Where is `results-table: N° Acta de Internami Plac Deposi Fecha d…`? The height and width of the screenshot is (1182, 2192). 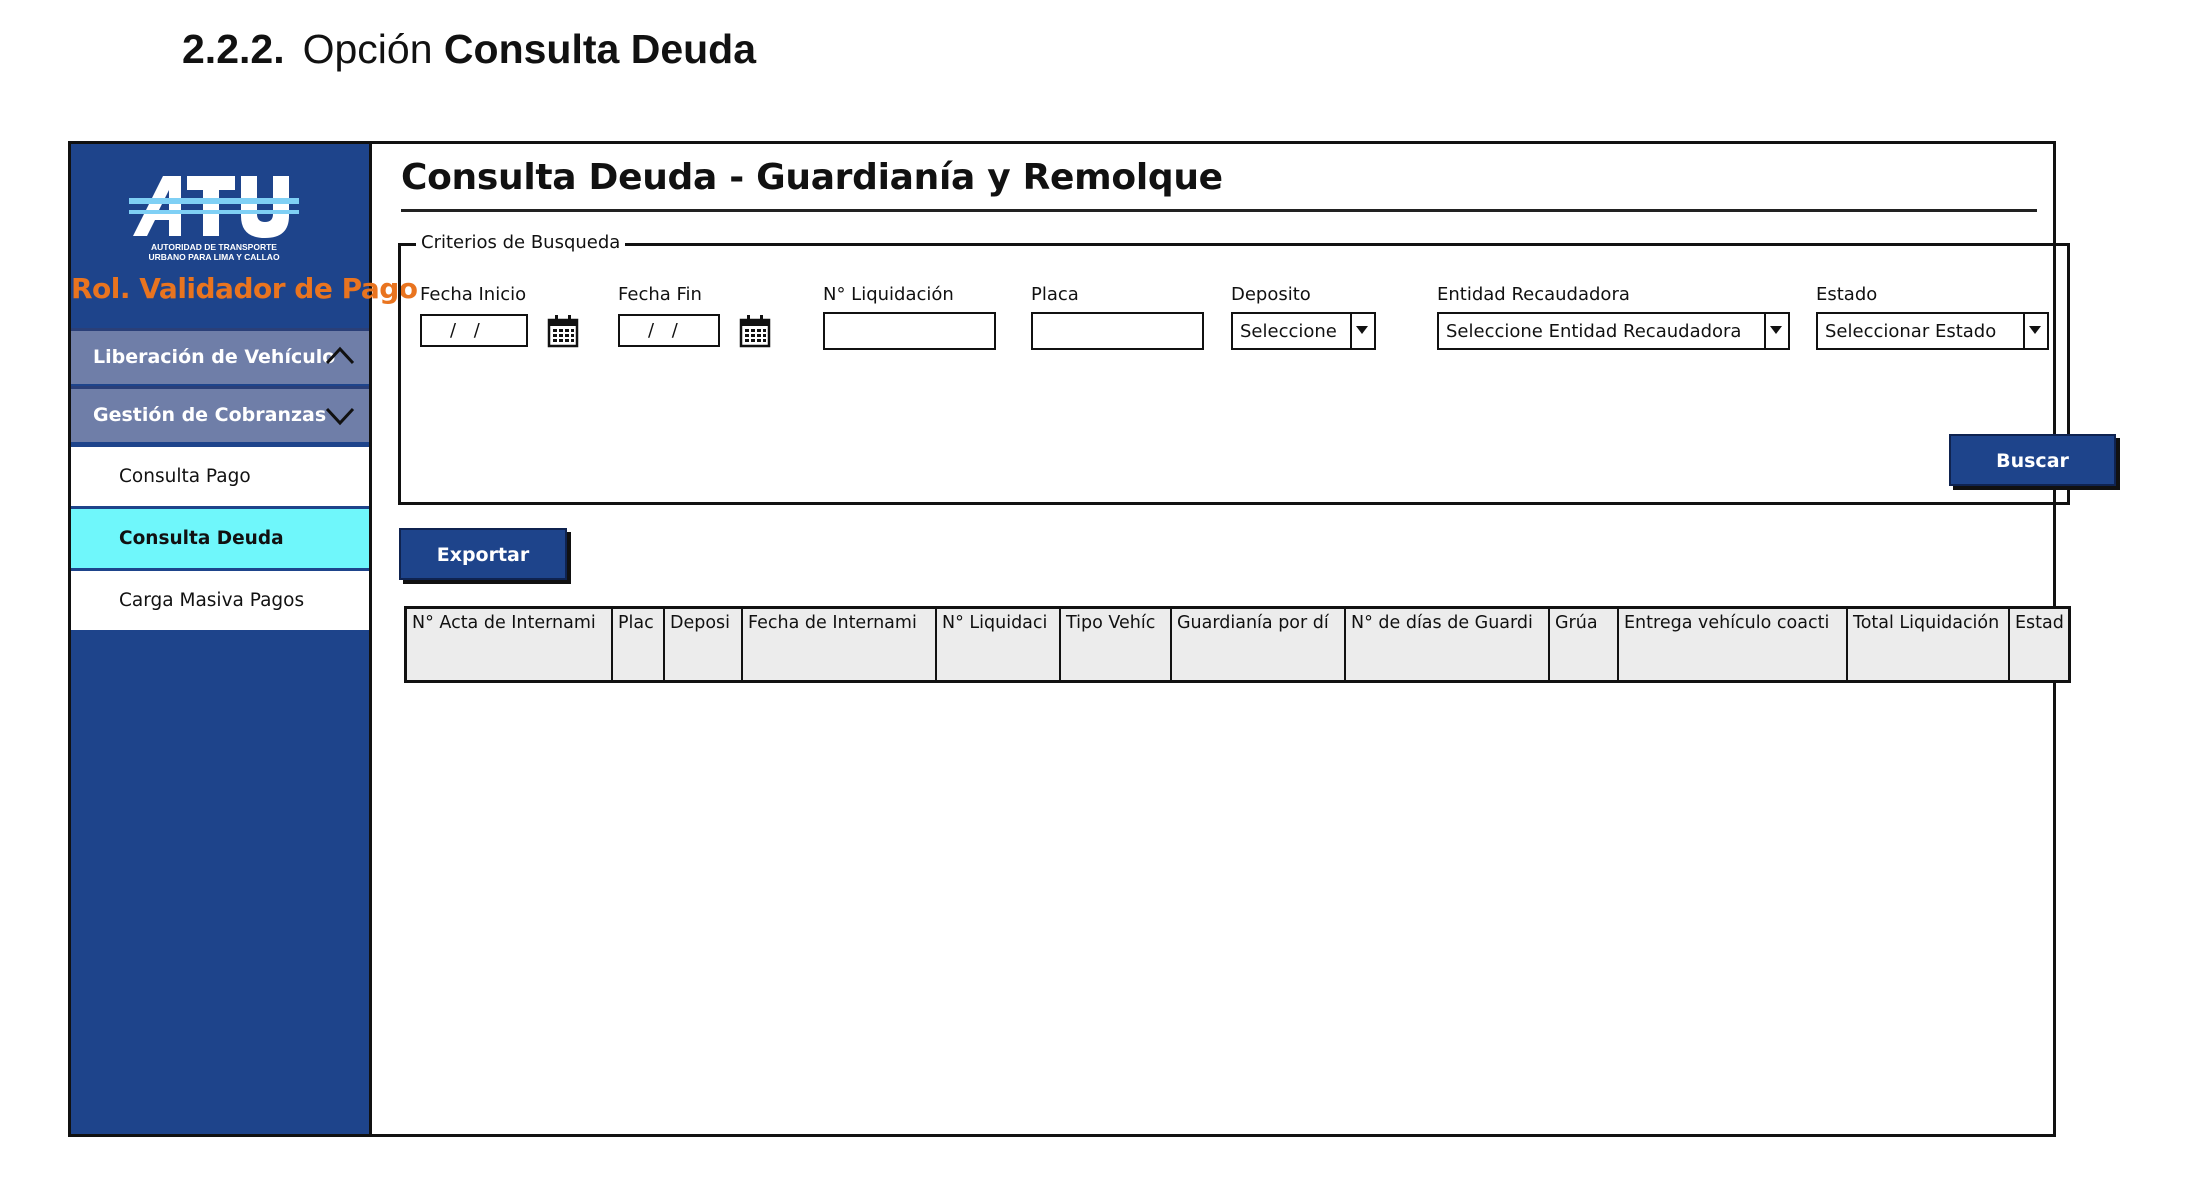
results-table: N° Acta de Internami Plac Deposi Fecha d… is located at coordinates (1237, 644).